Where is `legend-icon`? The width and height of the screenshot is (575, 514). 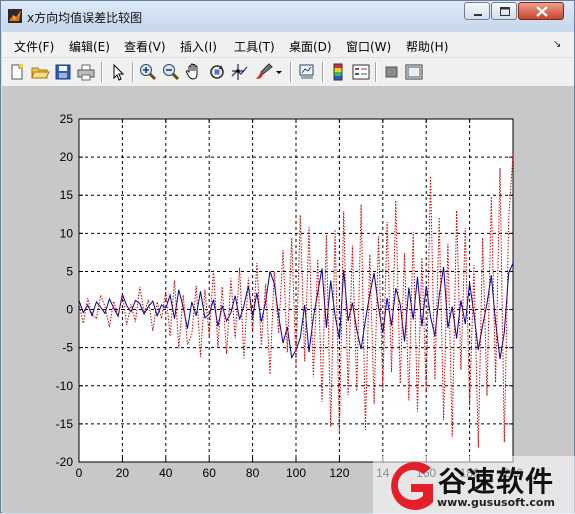
legend-icon is located at coordinates (361, 72).